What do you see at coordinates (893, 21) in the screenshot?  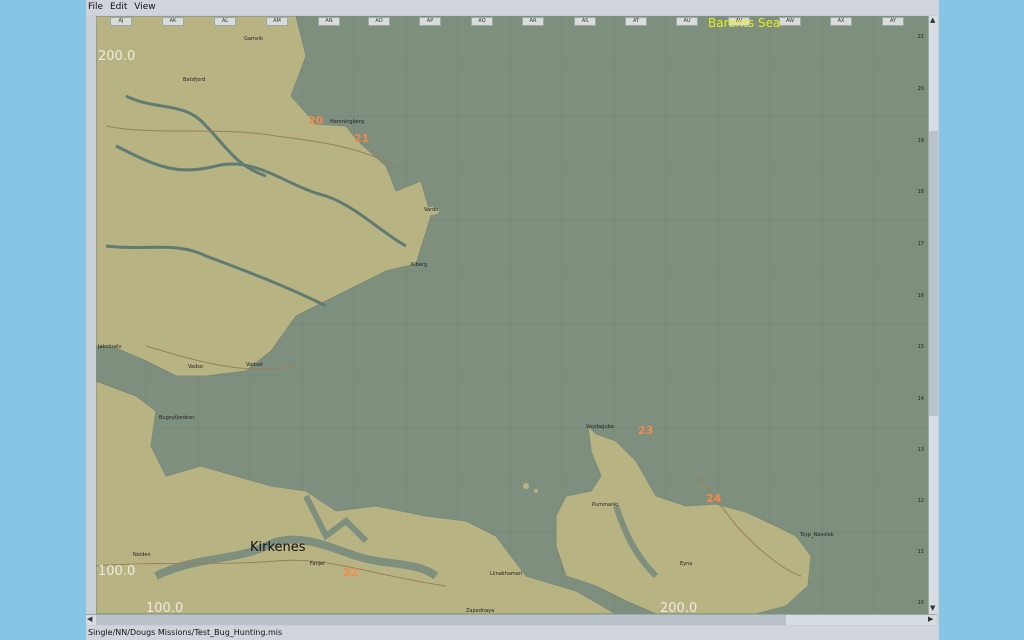 I see `grid-col-label: AY` at bounding box center [893, 21].